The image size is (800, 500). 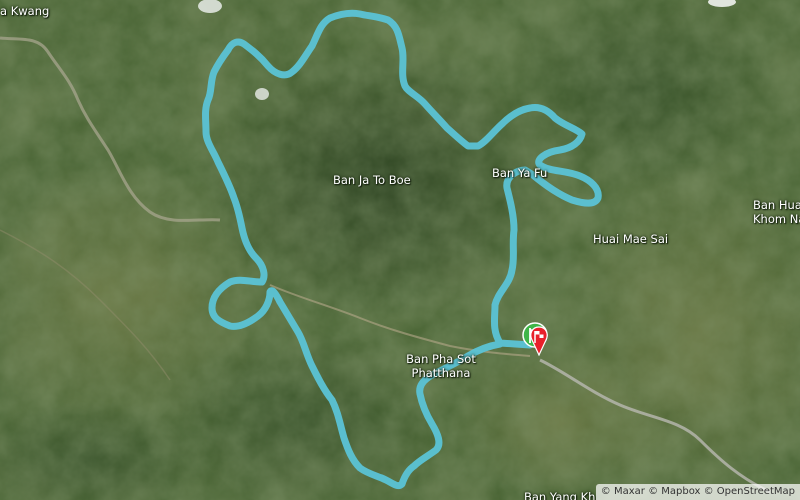 I want to click on map-attribution: © Maxar © Mapbox © OpenStreetMap, so click(x=697, y=492).